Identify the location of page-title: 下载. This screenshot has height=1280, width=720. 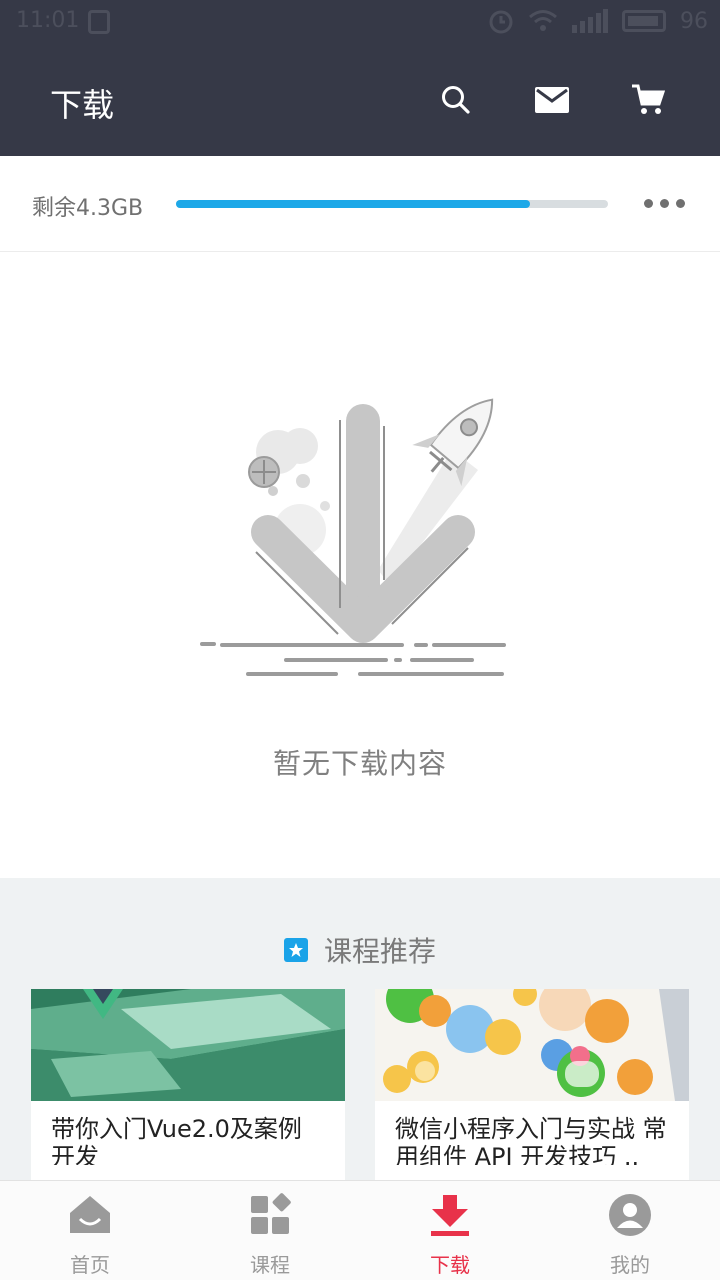
(82, 105).